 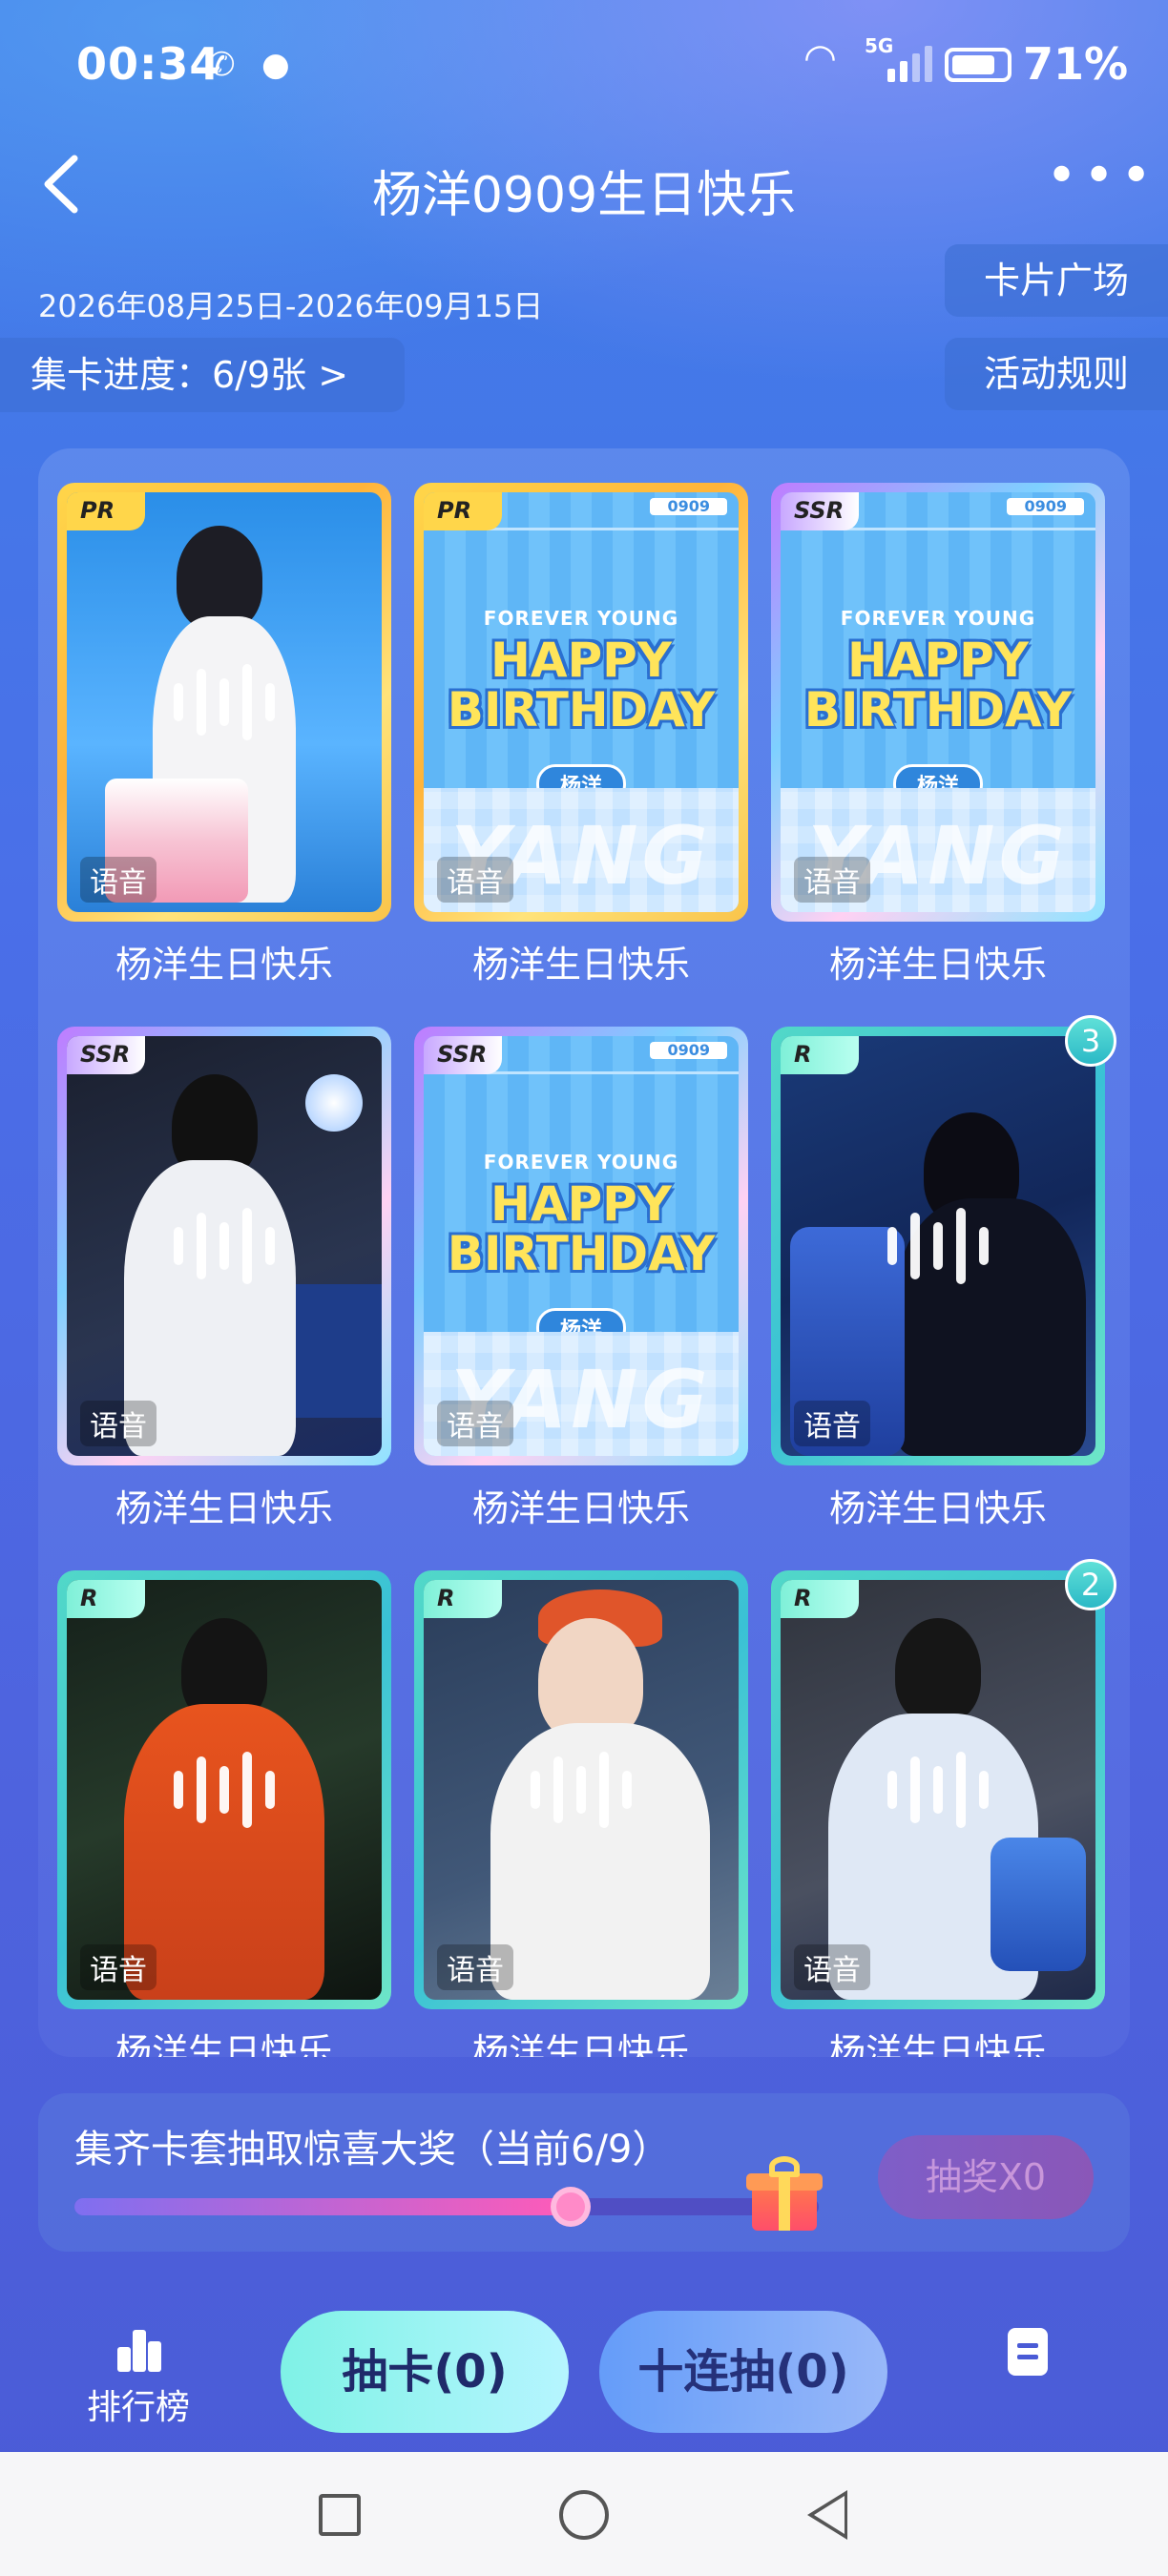 I want to click on ranking-icon, so click(x=138, y=2348).